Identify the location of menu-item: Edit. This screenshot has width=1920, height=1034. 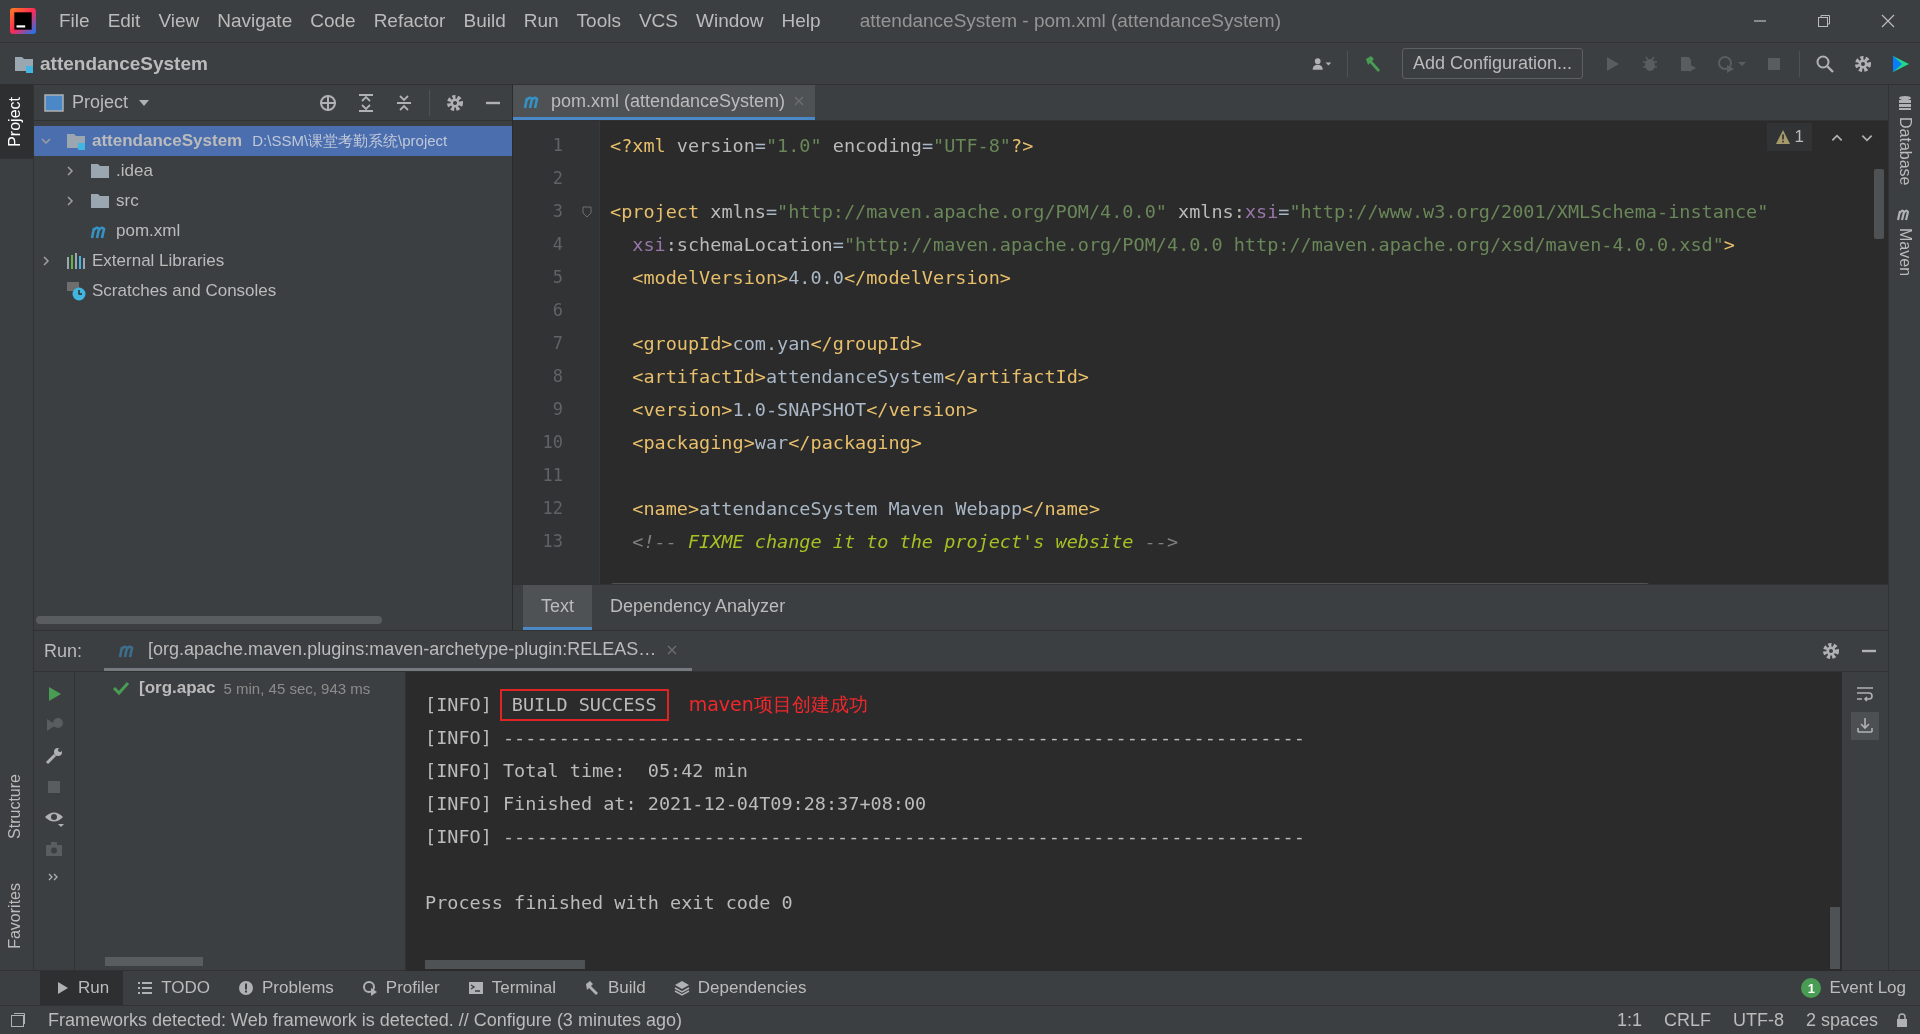
(124, 21).